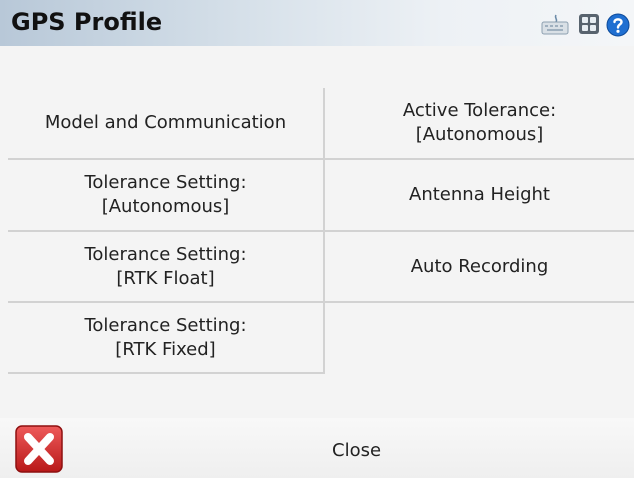  I want to click on tolerance-setting-rtk-fixed-button: Tolerance Setting: [RTK Fixed], so click(166, 338).